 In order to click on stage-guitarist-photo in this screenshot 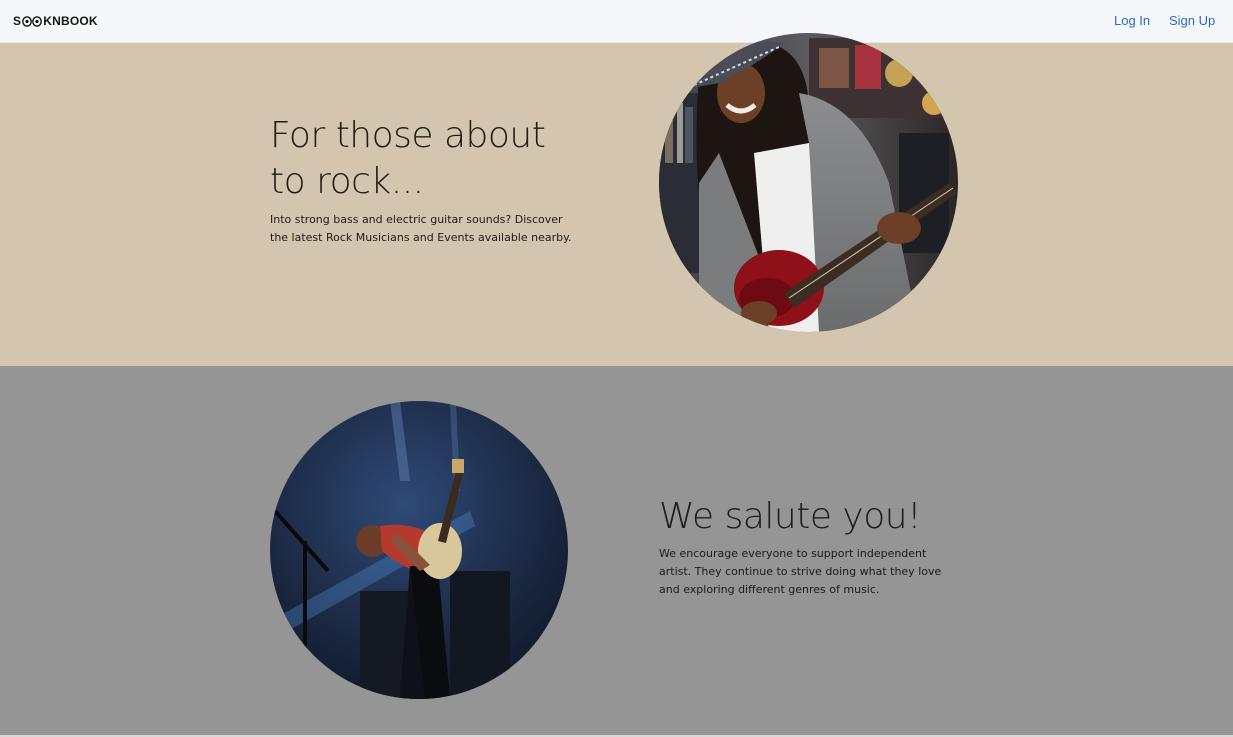, I will do `click(419, 550)`.